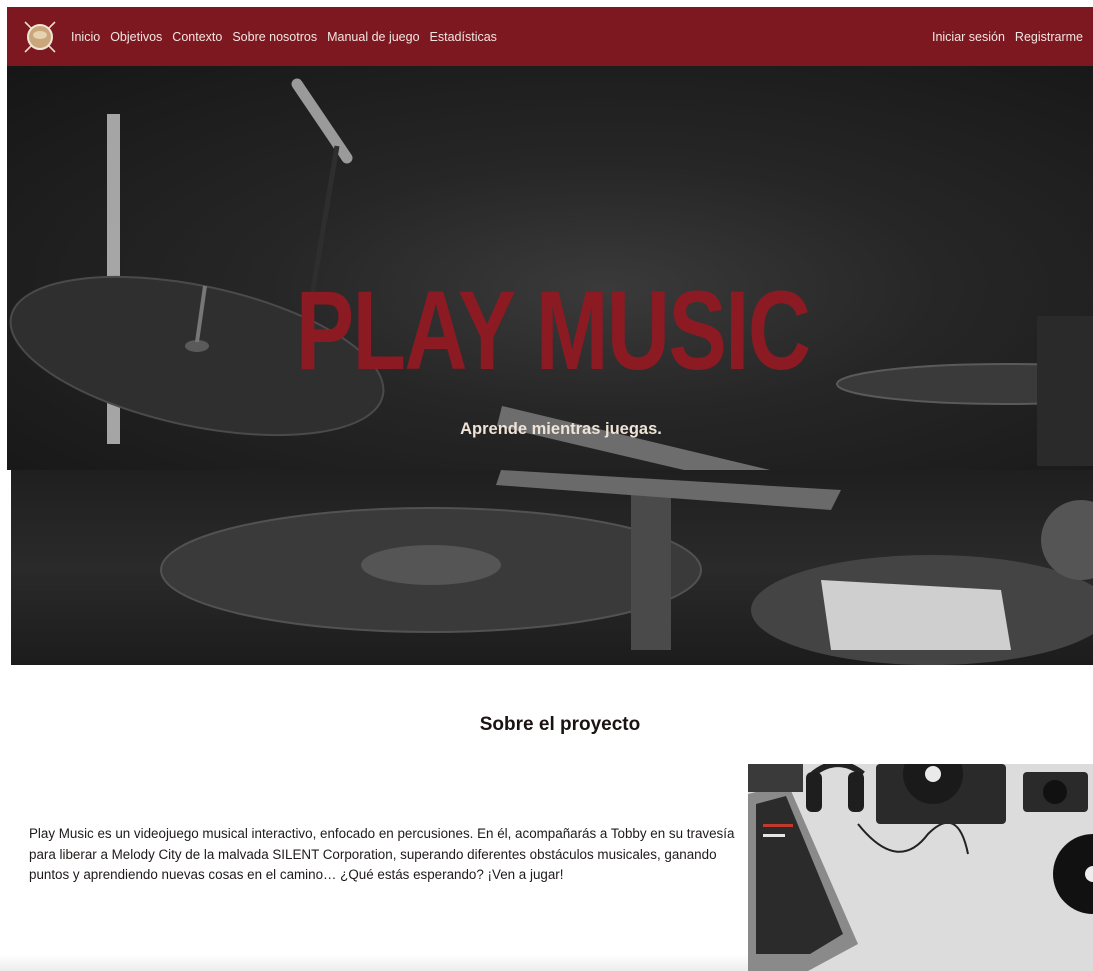 This screenshot has height=971, width=1093. What do you see at coordinates (40, 37) in the screenshot?
I see `drum-logo-icon` at bounding box center [40, 37].